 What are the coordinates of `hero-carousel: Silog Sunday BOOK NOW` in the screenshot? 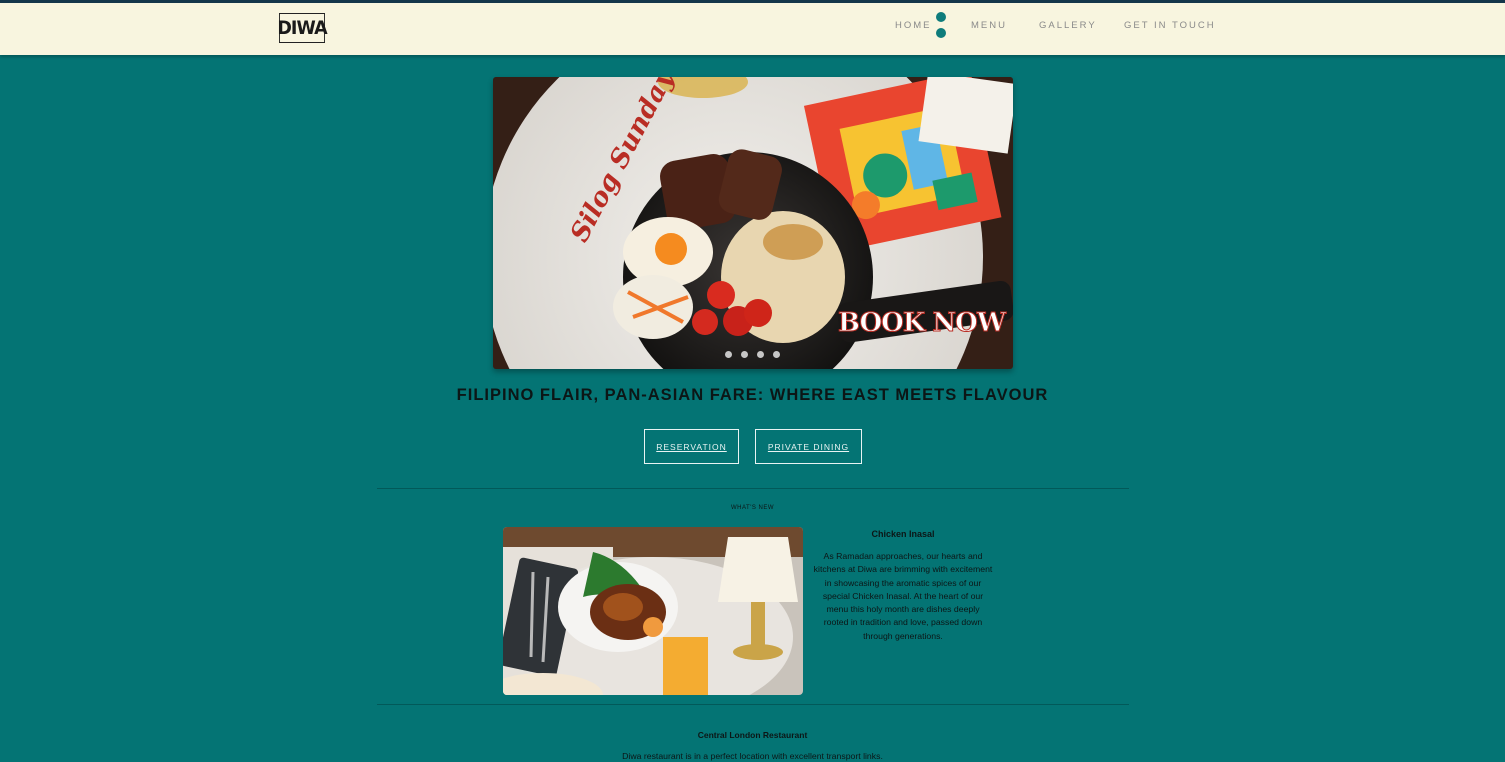 It's located at (753, 223).